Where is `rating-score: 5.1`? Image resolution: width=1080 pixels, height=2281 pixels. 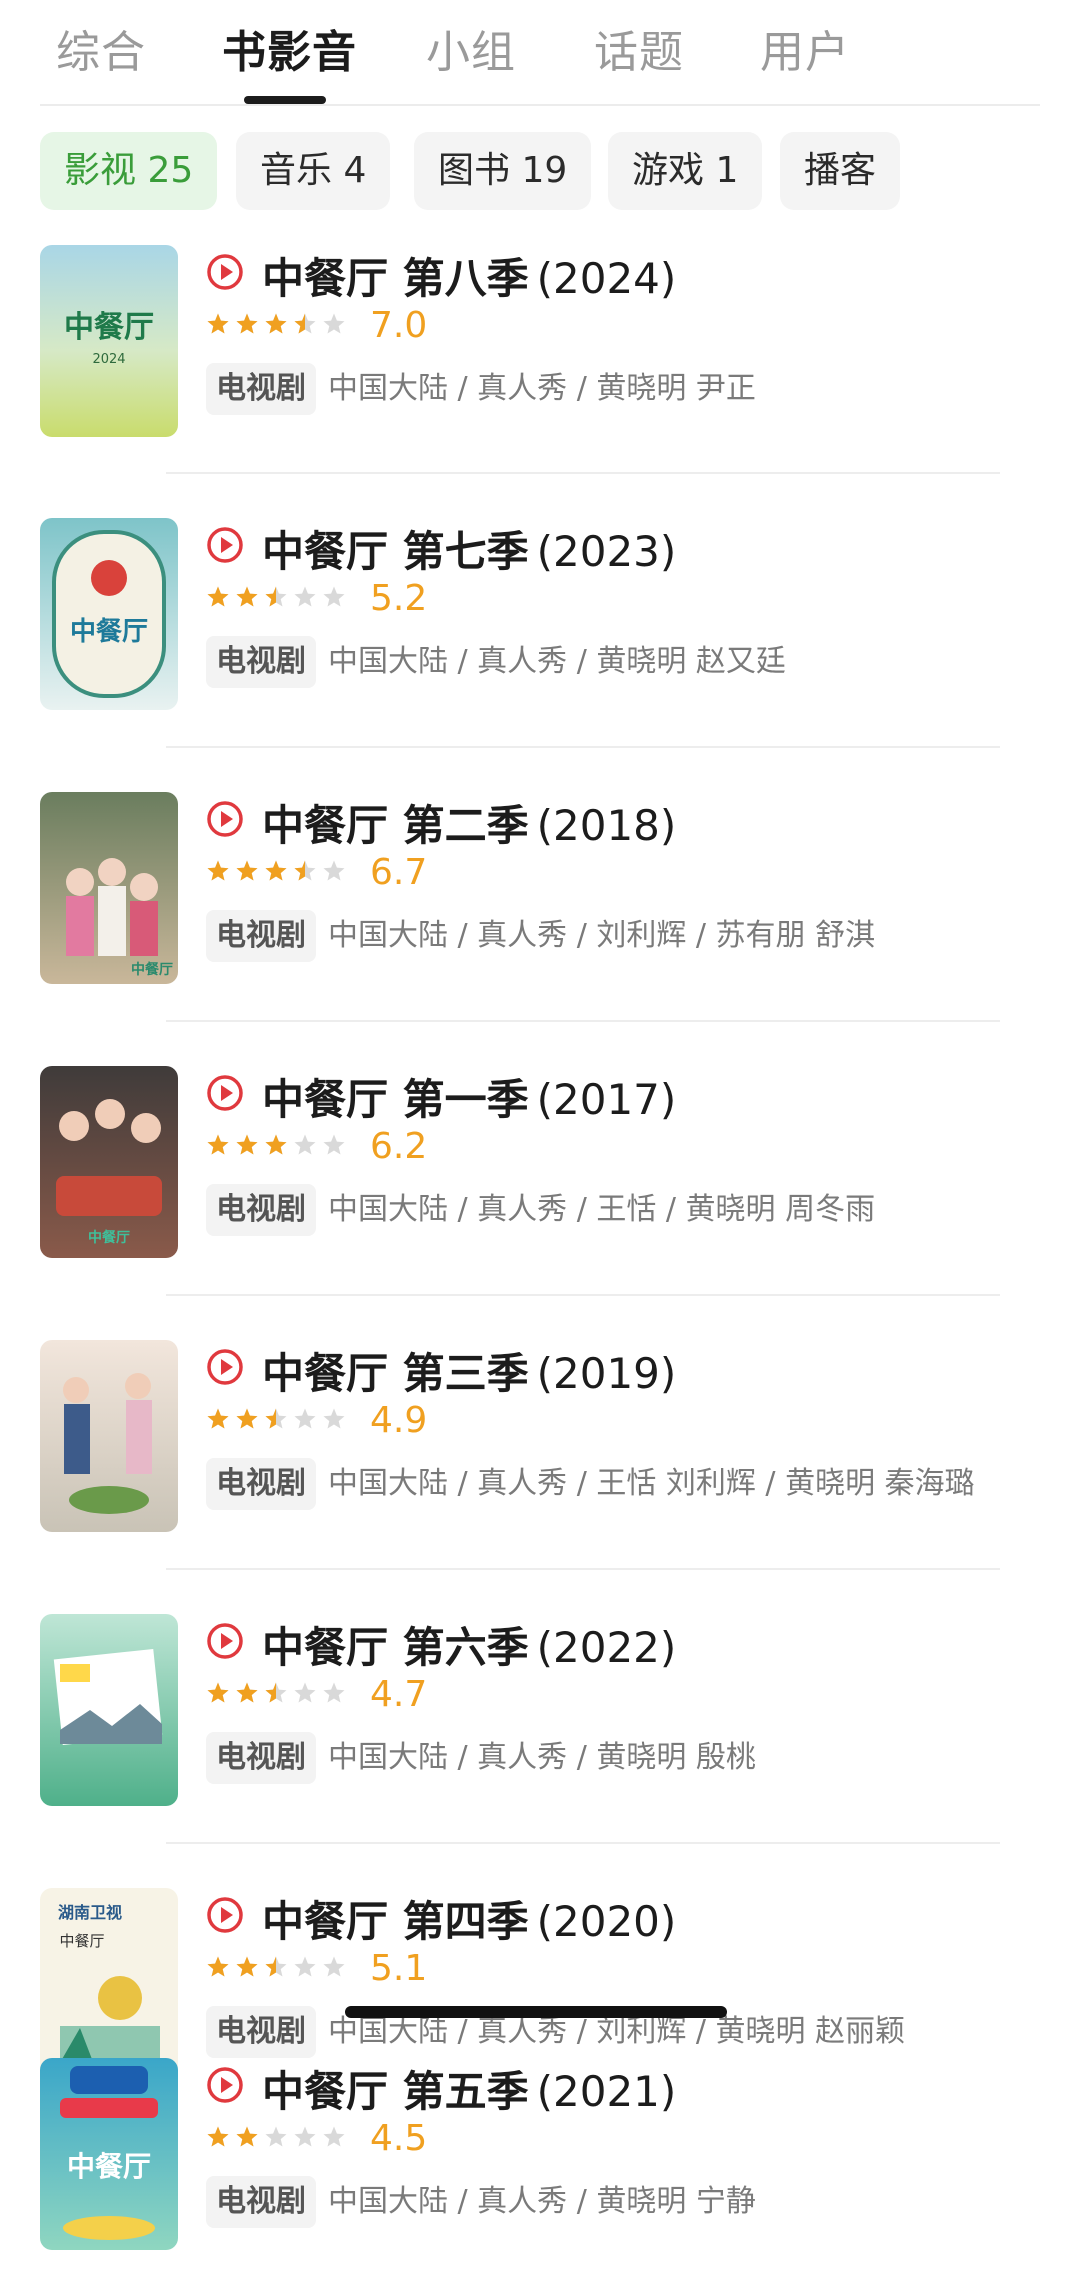 rating-score: 5.1 is located at coordinates (399, 1968).